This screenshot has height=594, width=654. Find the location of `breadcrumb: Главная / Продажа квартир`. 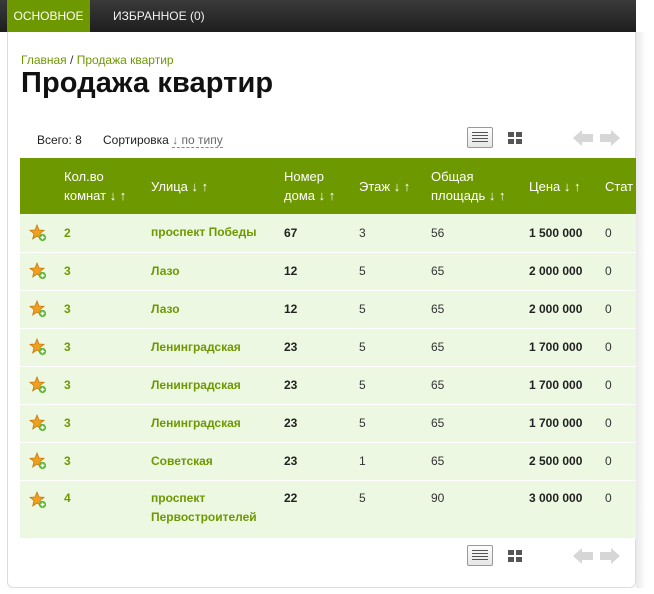

breadcrumb: Главная / Продажа квартир is located at coordinates (97, 60).